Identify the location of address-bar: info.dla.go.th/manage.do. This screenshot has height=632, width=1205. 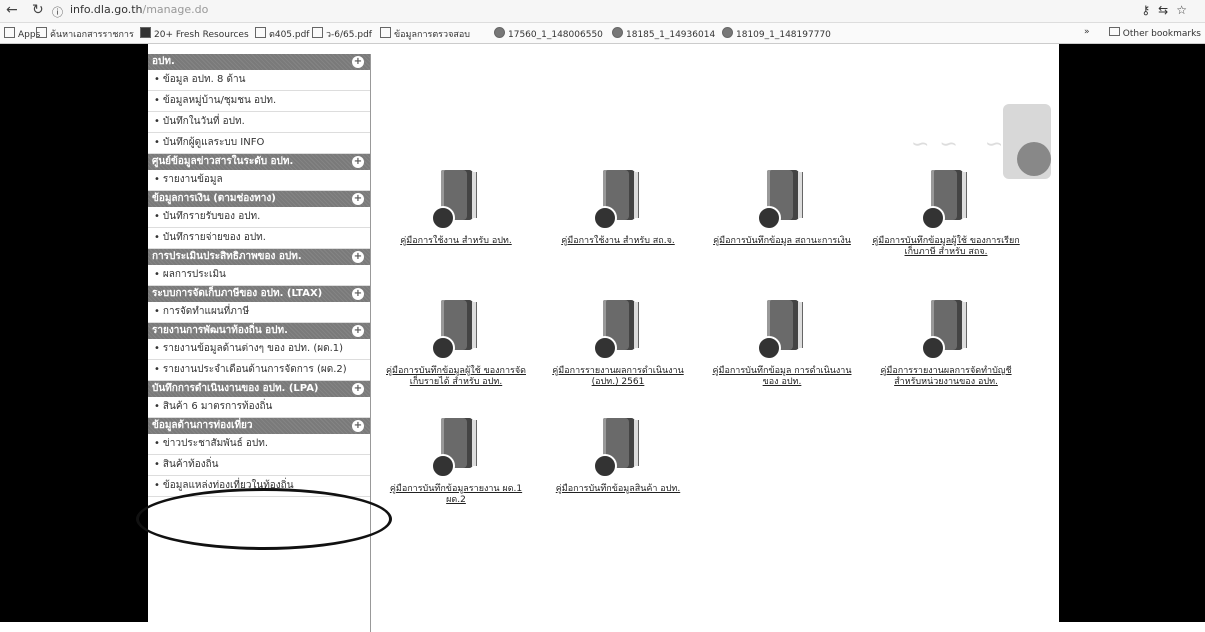
(139, 9).